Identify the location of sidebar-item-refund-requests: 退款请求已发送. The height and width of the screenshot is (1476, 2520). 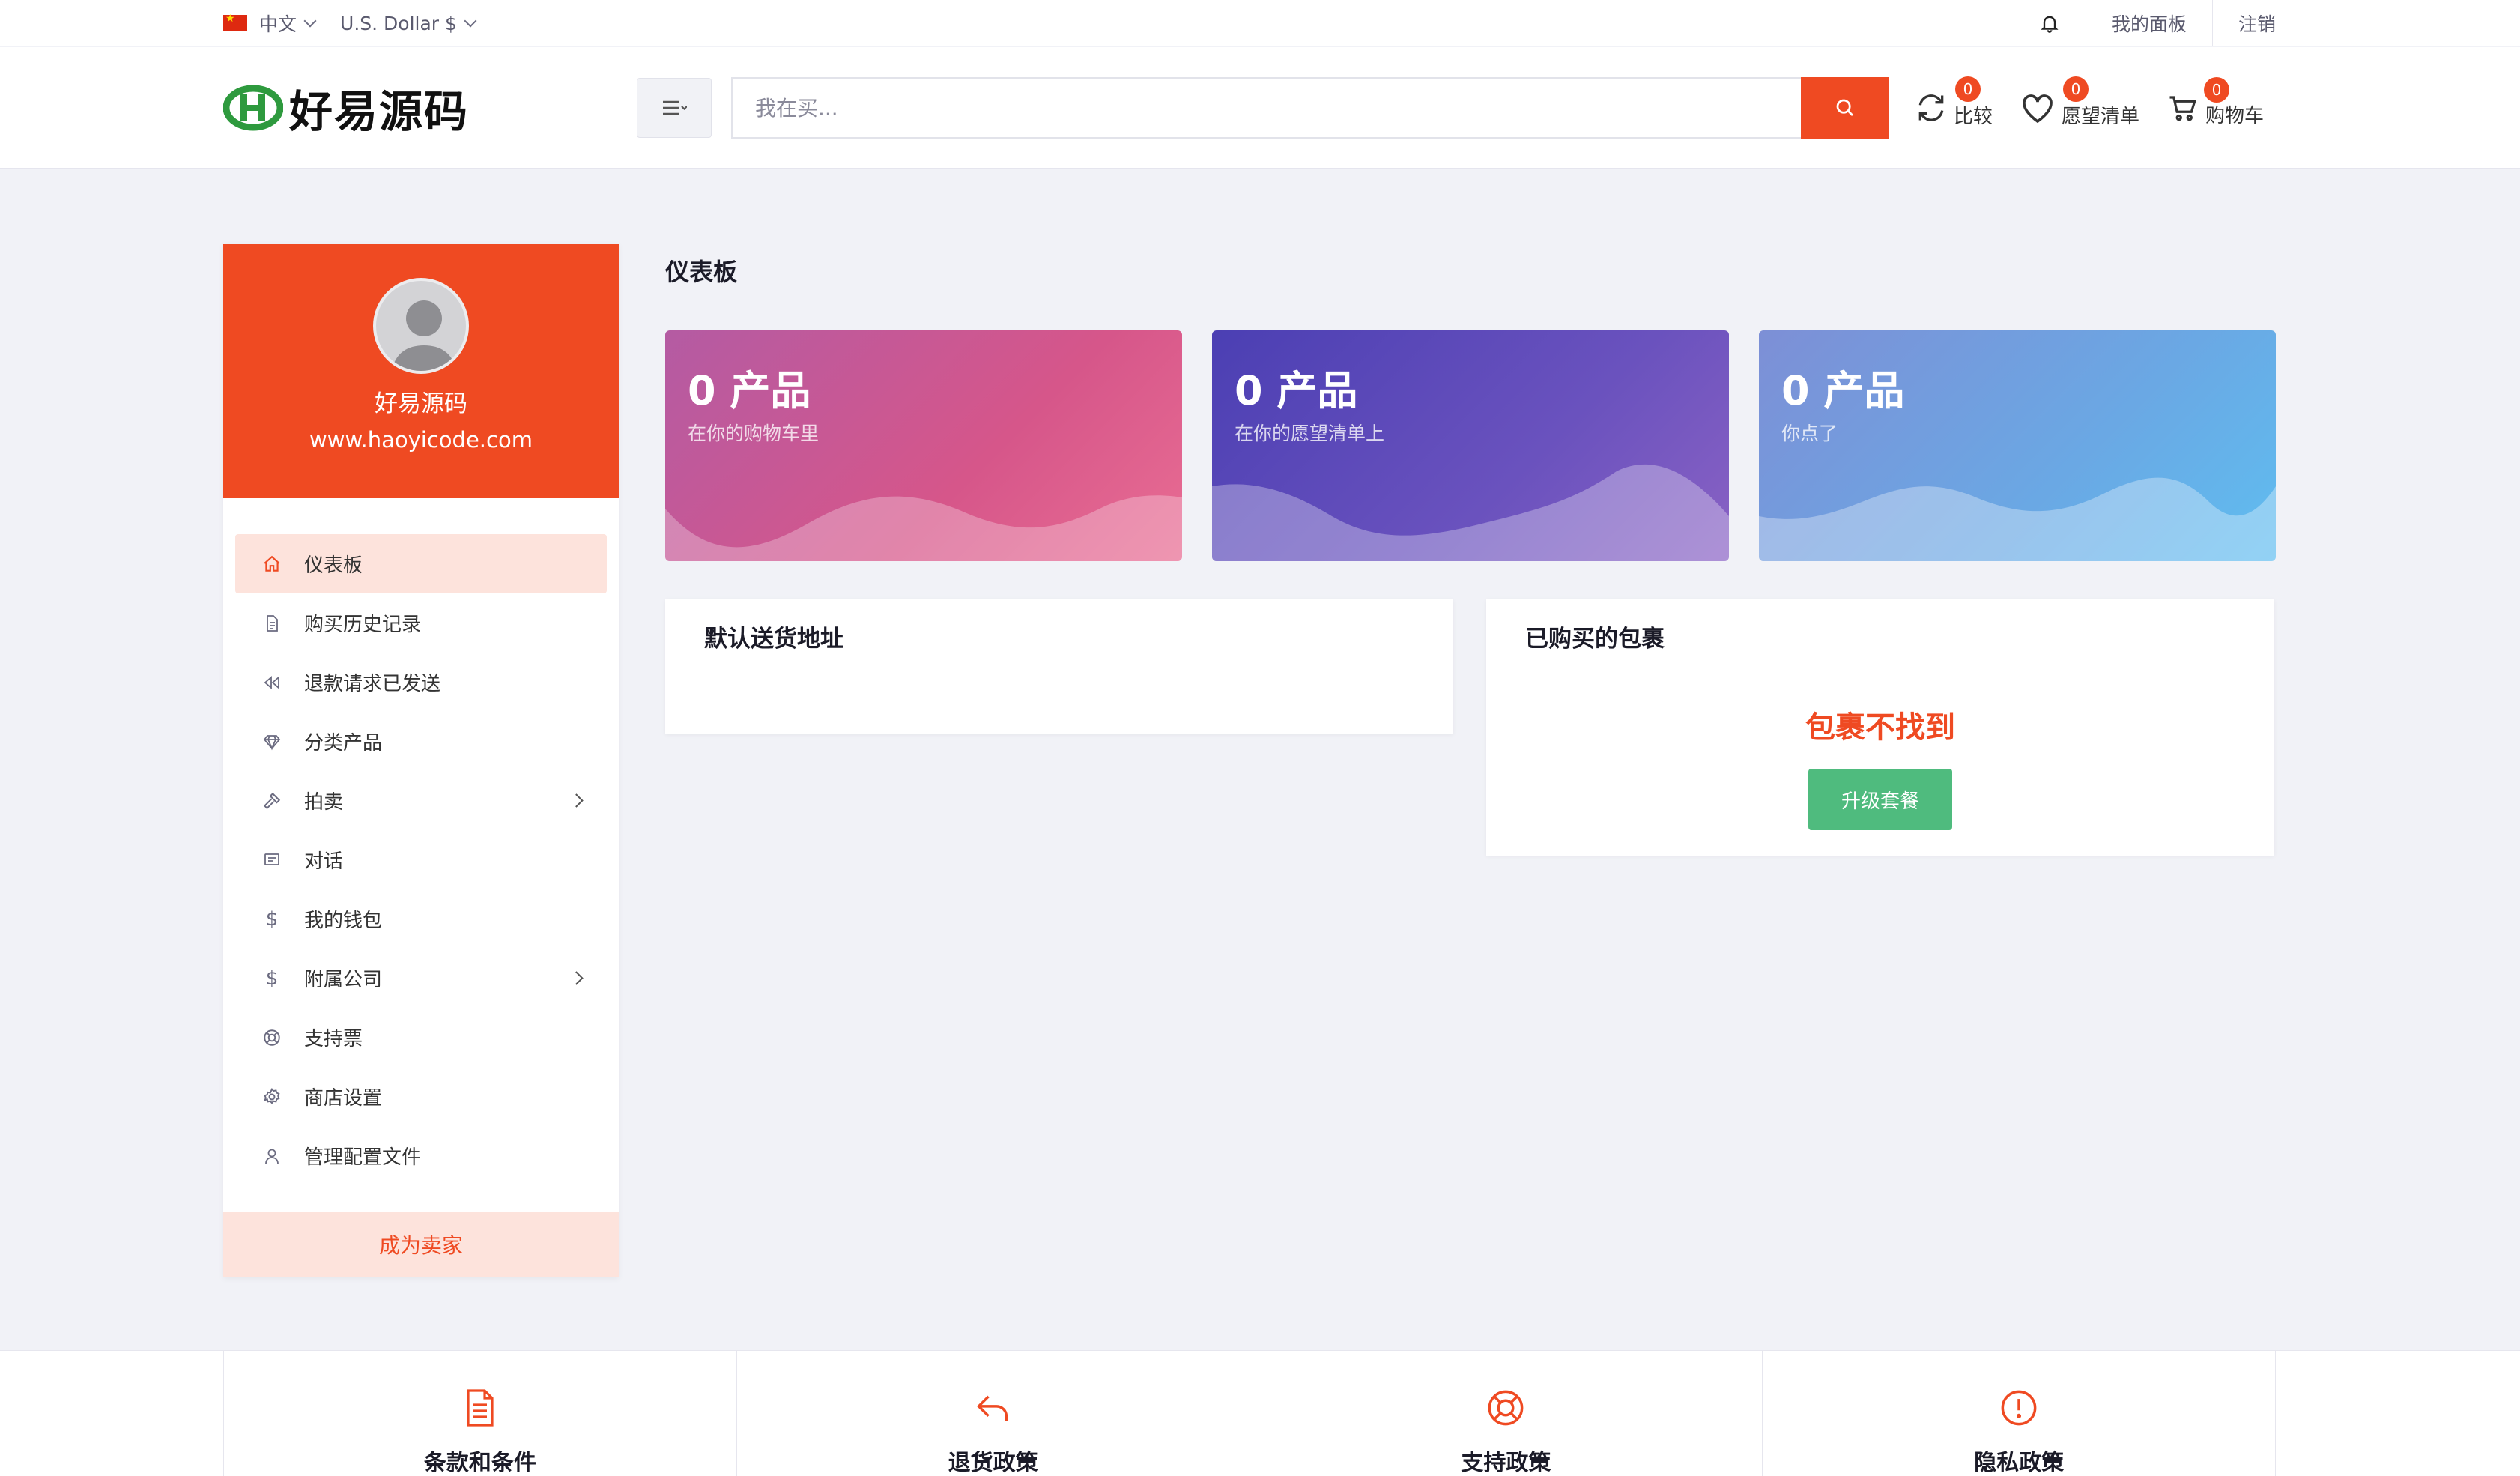
(421, 682).